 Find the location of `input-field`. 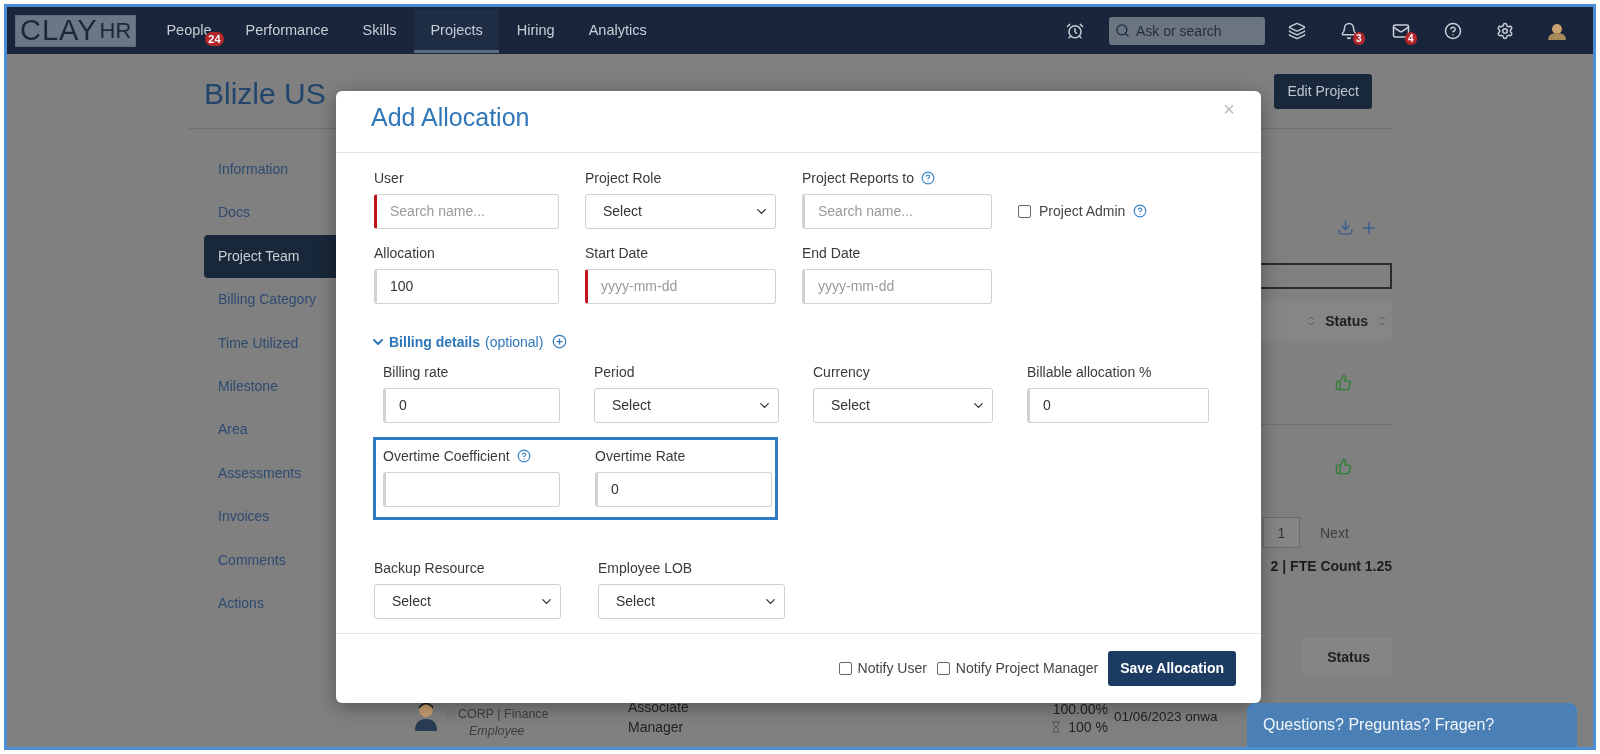

input-field is located at coordinates (471, 489).